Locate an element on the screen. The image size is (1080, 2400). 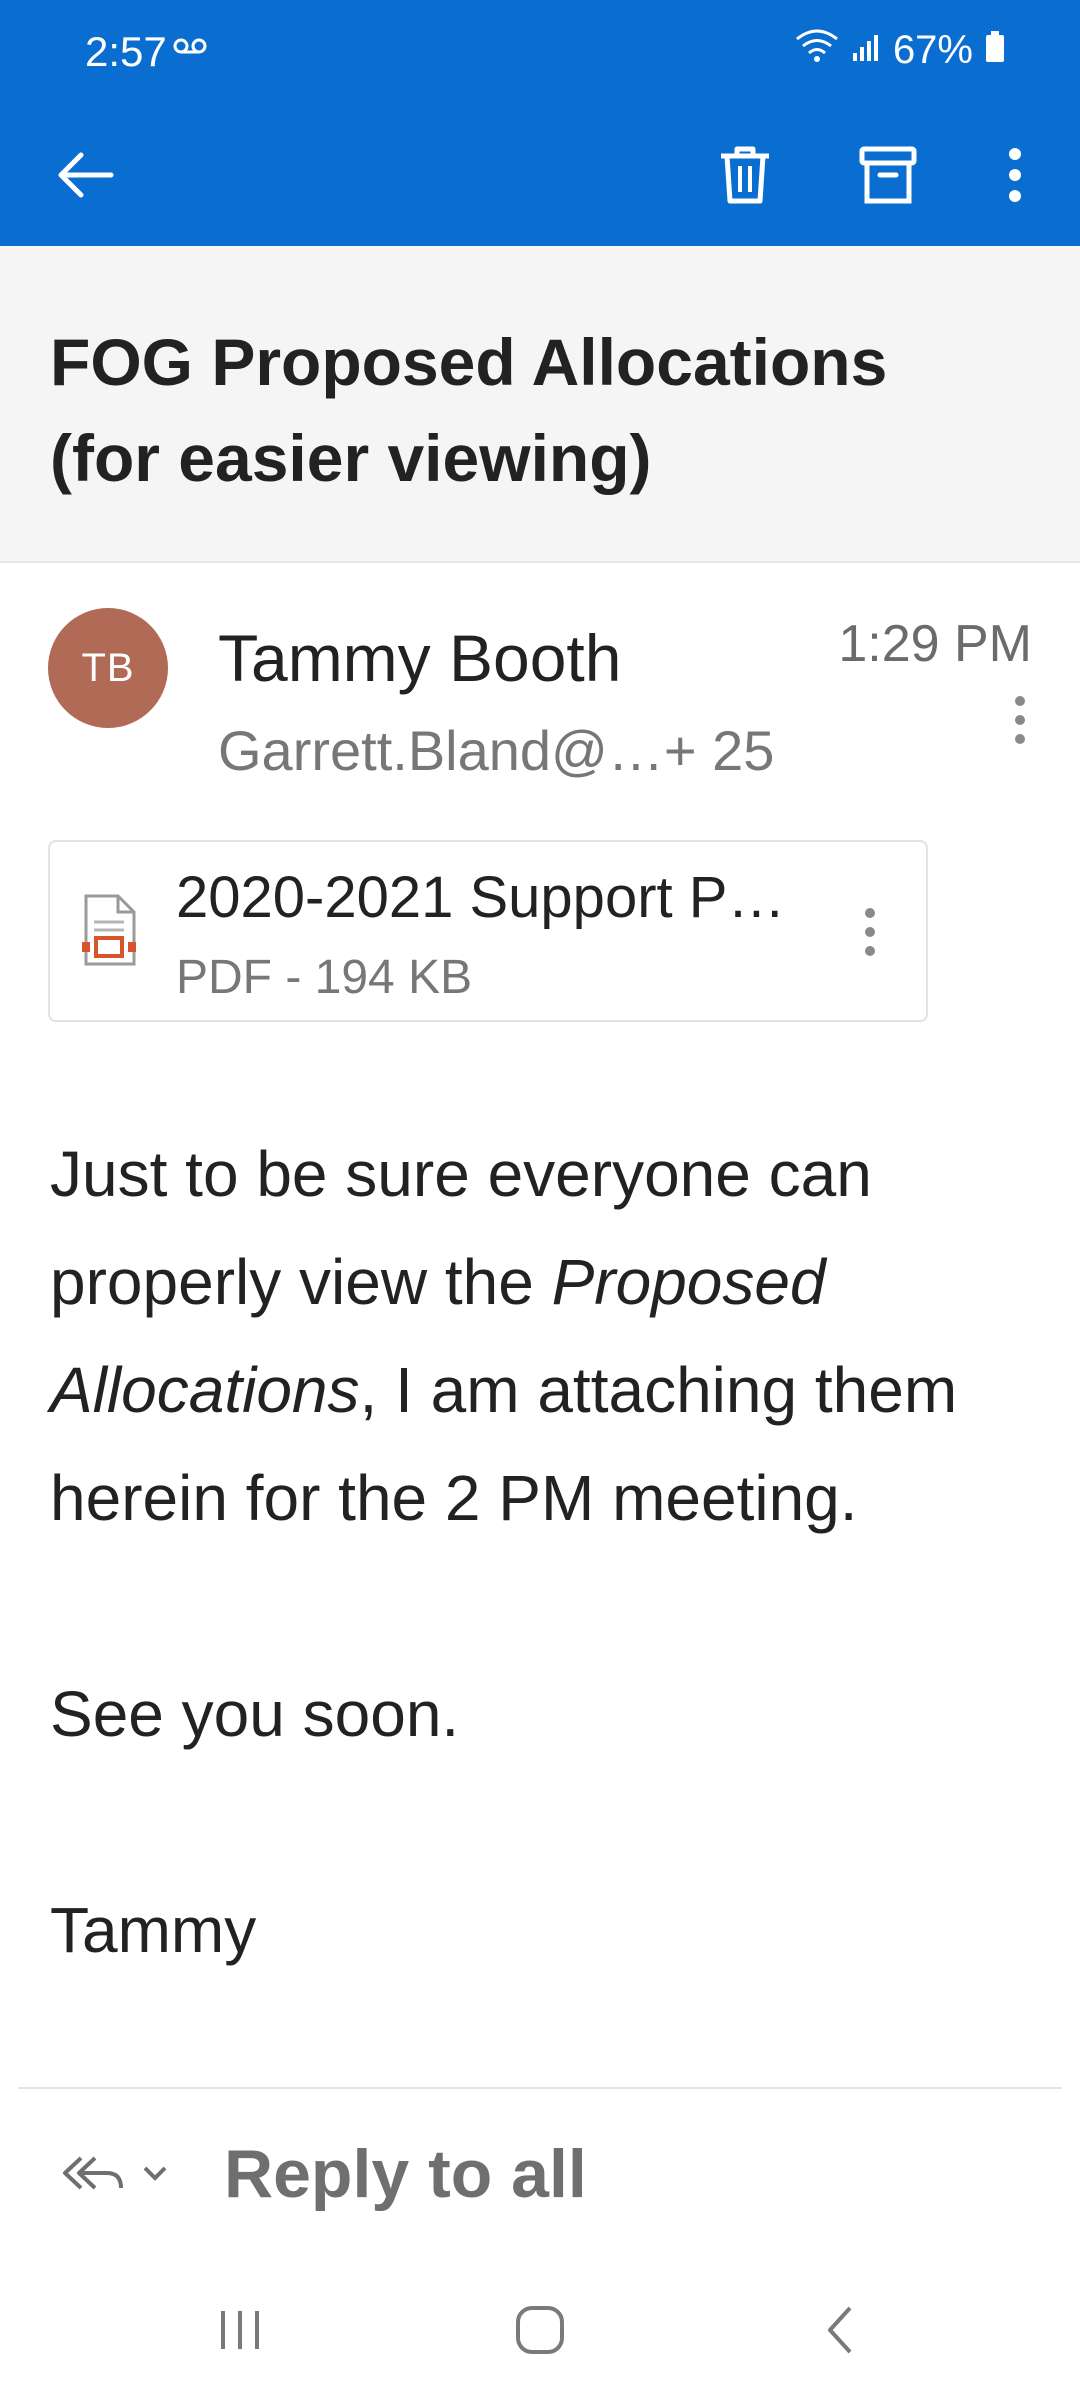
trash-icon is located at coordinates (745, 175).